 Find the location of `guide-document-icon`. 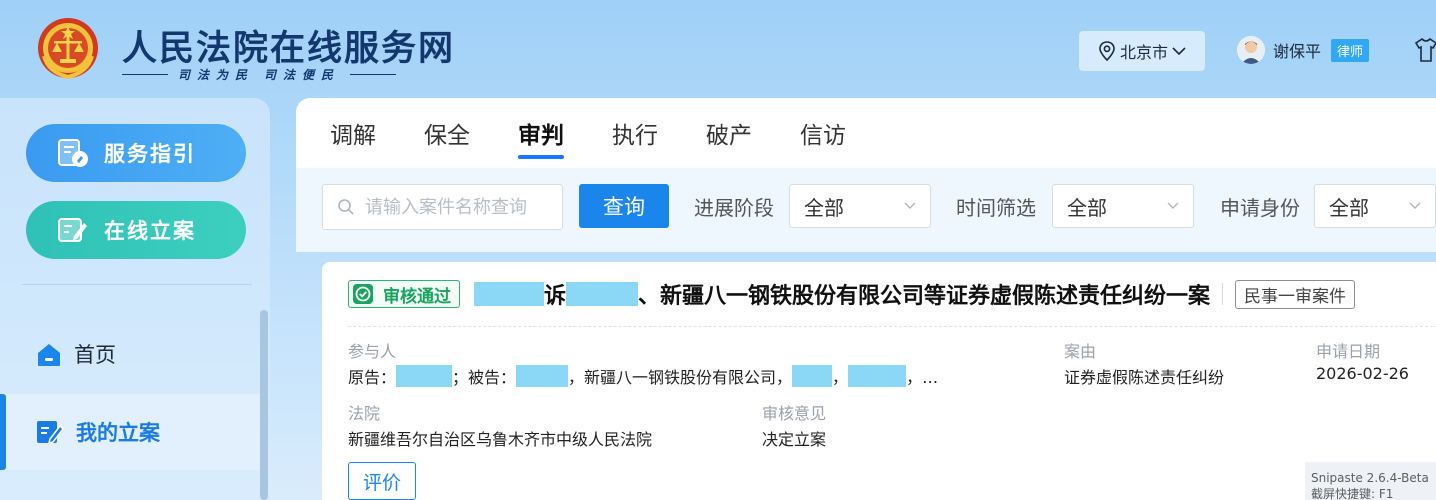

guide-document-icon is located at coordinates (73, 153).